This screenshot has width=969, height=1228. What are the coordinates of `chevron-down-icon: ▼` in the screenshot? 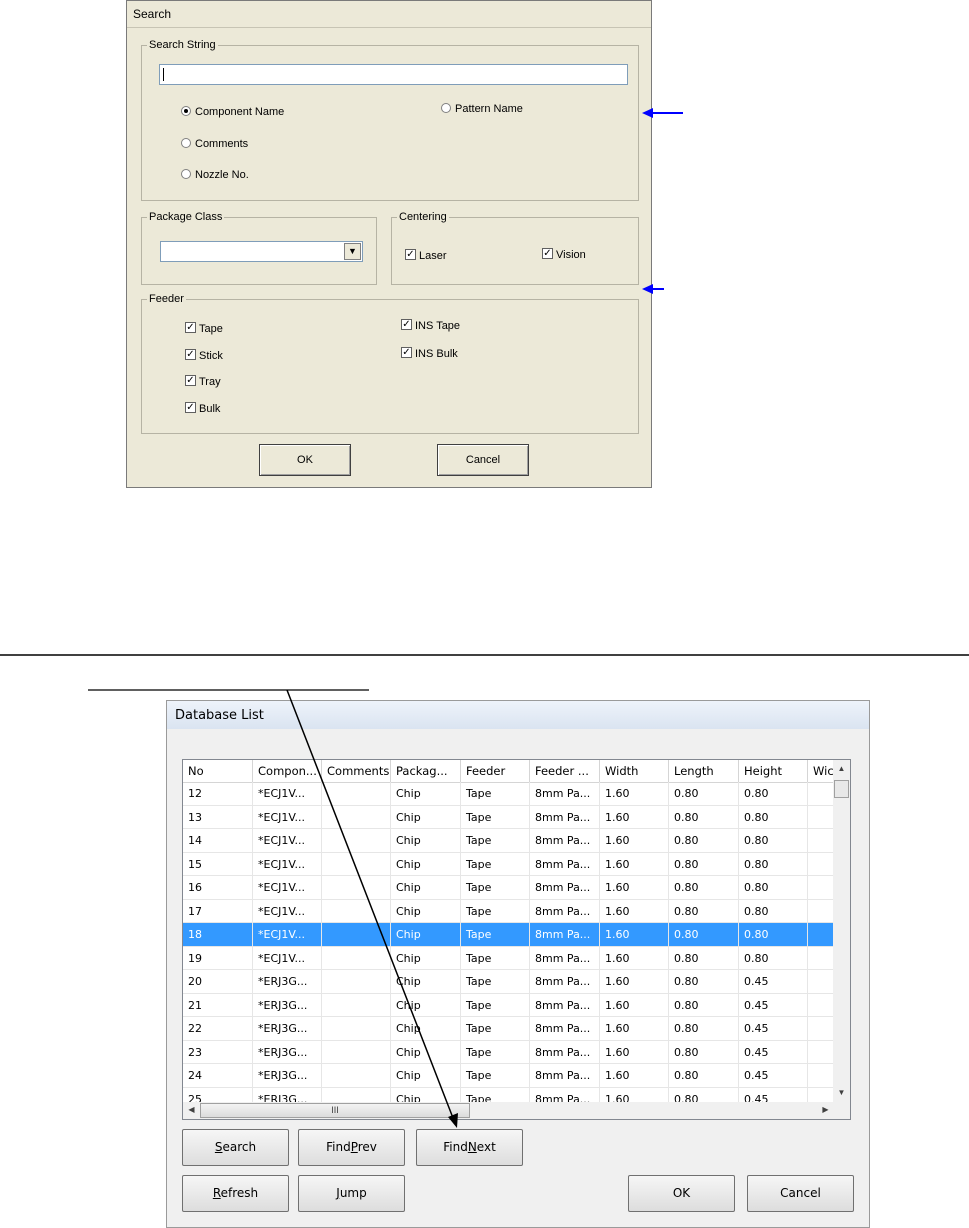 It's located at (352, 251).